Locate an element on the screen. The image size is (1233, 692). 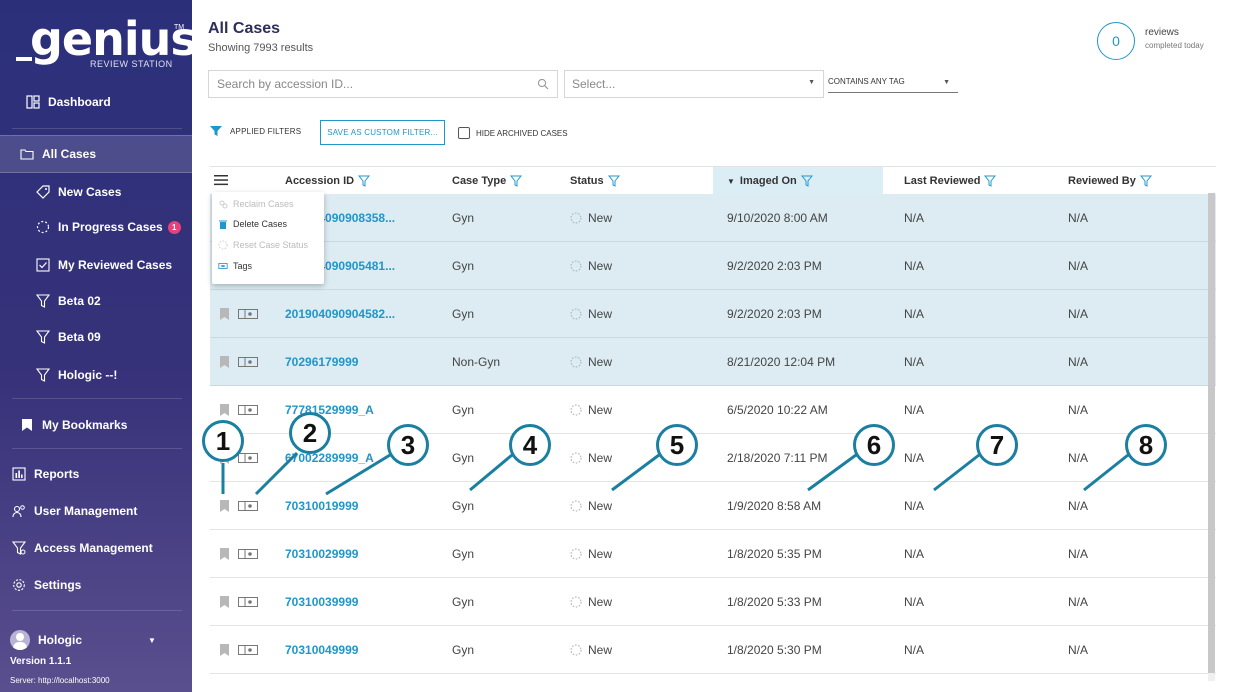
table-row: 70310029999 Gyn New 1/8/2020 5:35 PM N/A N/A is located at coordinates (713, 554).